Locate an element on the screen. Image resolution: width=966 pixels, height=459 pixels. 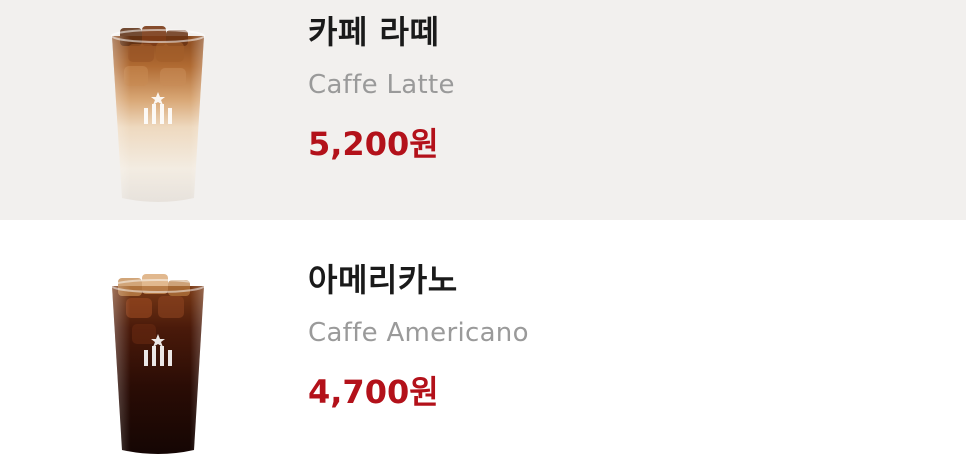
menu-item-text: 아메리카노 Caffe Americano 4,700원 is located at coordinates (418, 336).